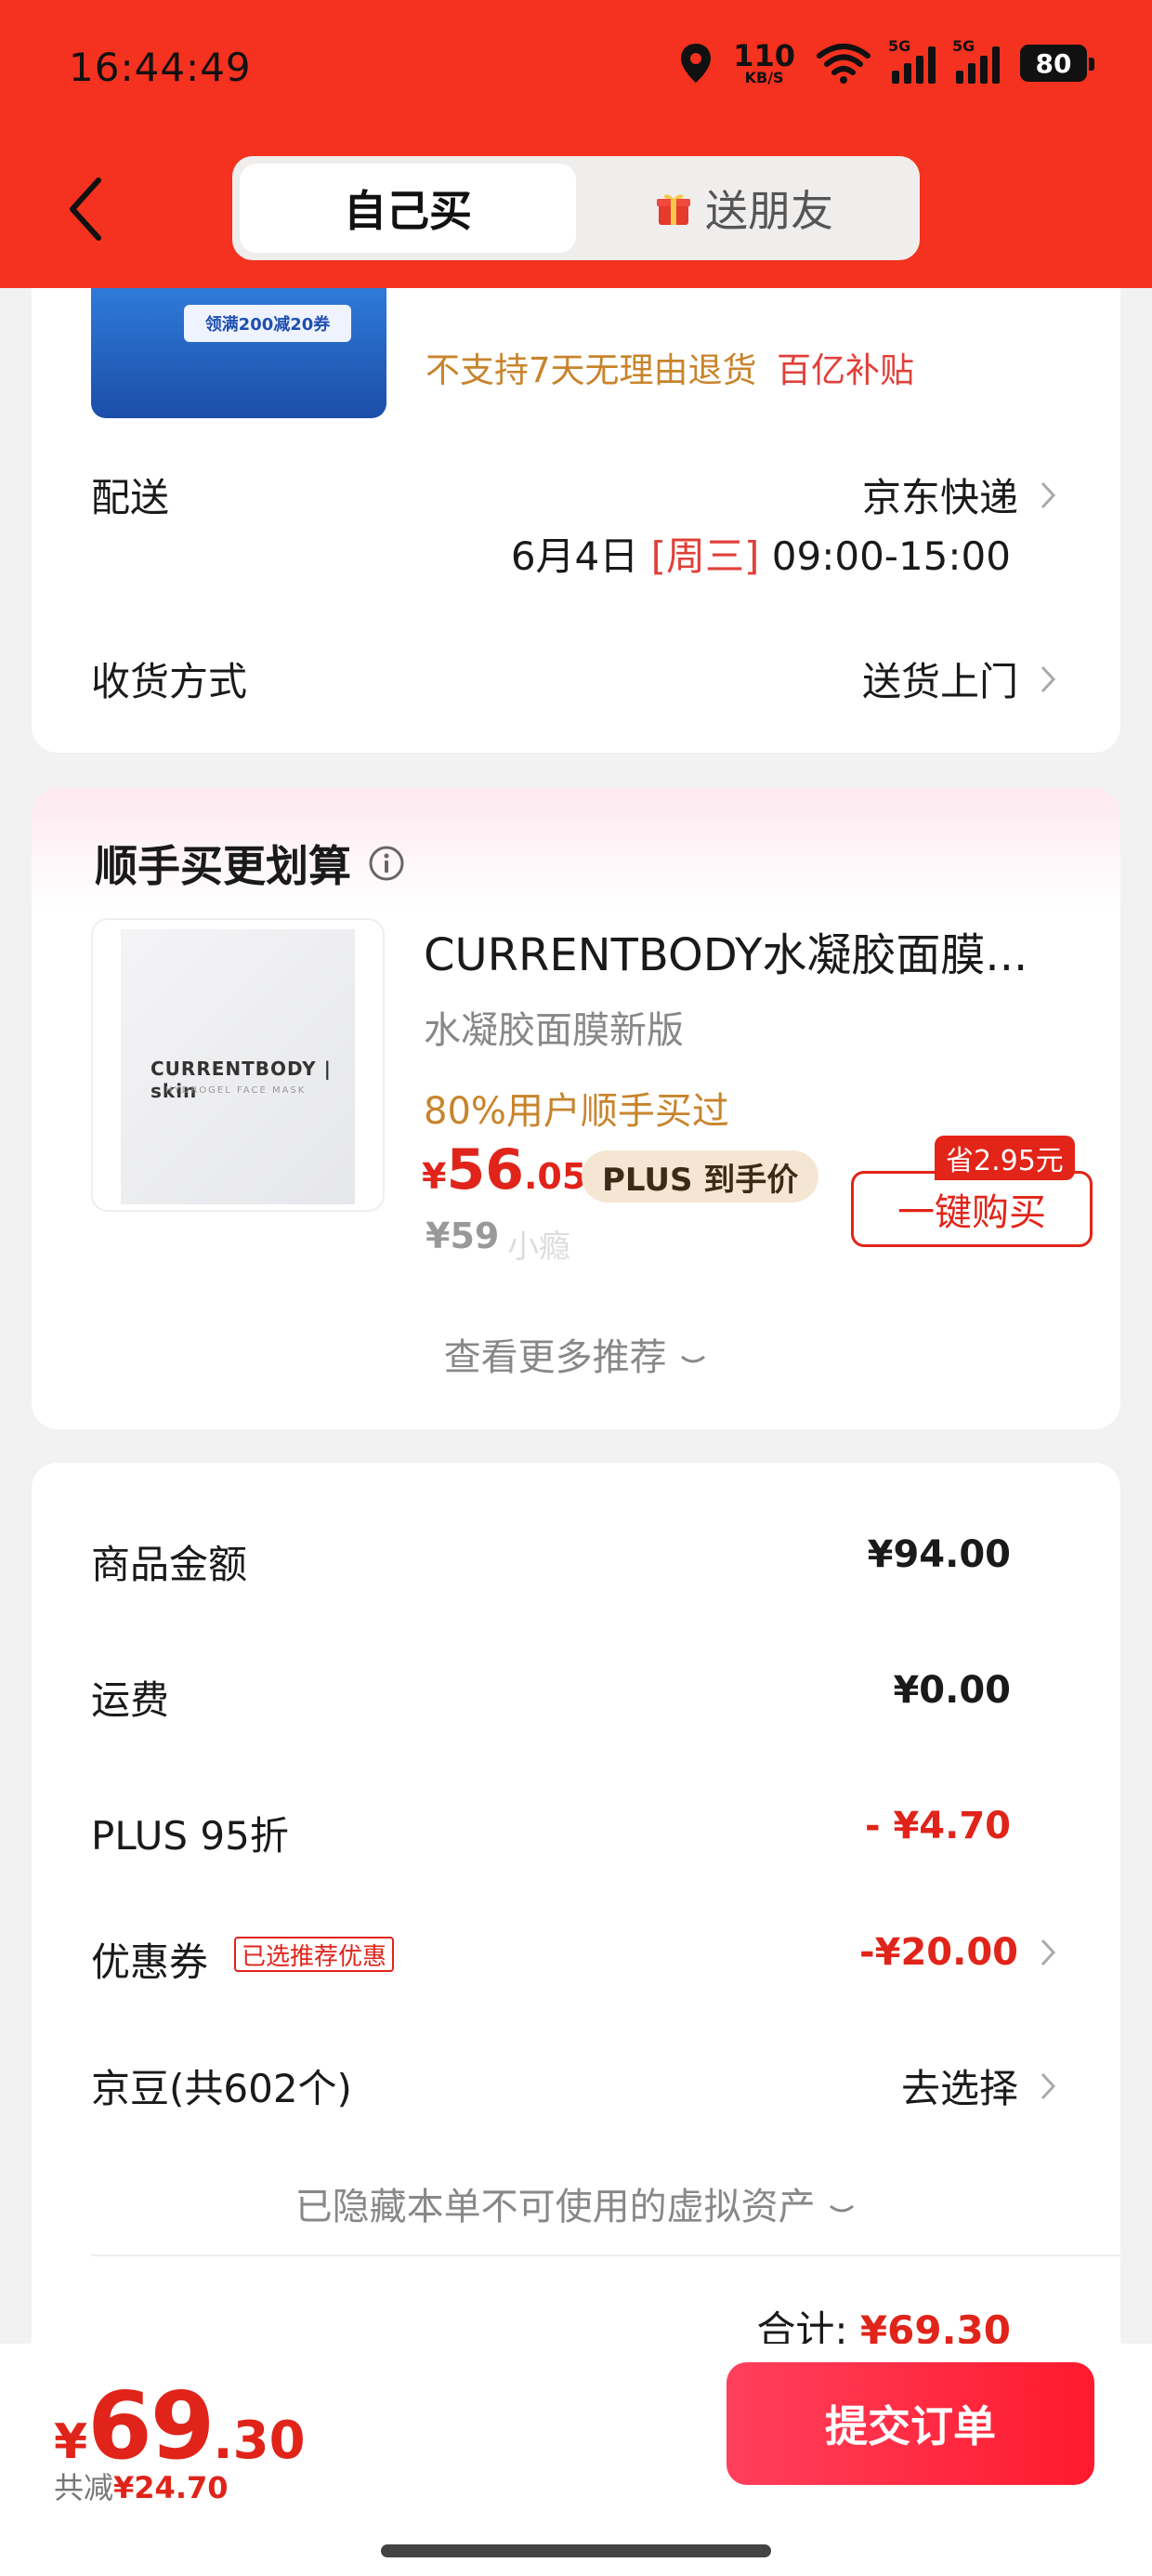 The width and height of the screenshot is (1152, 2576). I want to click on hidden-assets-text: 已隐藏本单不可使用的虚拟资产, so click(555, 2207).